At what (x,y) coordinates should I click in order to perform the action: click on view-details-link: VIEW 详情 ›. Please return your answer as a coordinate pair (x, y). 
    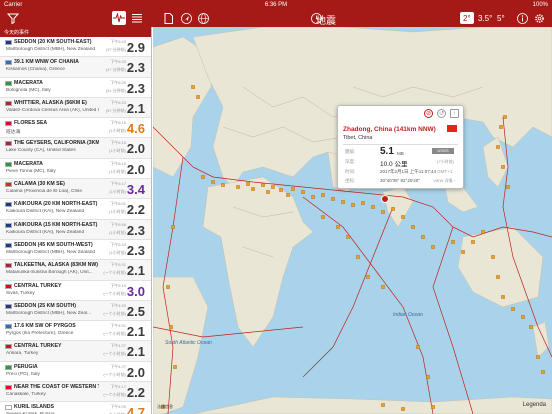
    Looking at the image, I should click on (444, 181).